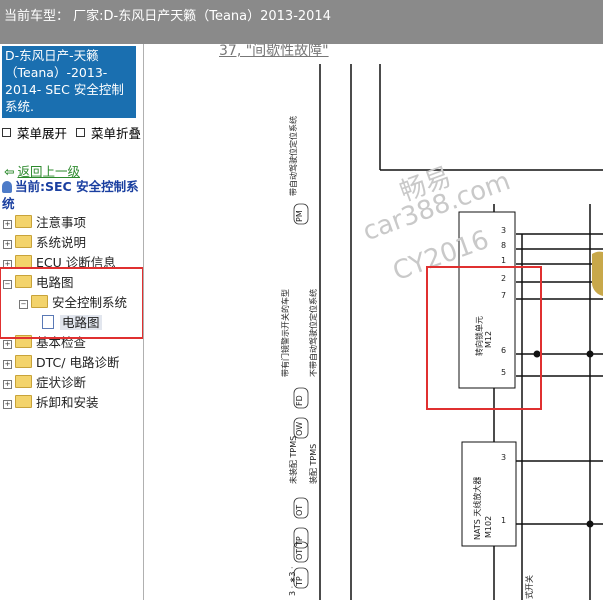 The height and width of the screenshot is (600, 603). What do you see at coordinates (504, 245) in the screenshot?
I see `pin-label: 8` at bounding box center [504, 245].